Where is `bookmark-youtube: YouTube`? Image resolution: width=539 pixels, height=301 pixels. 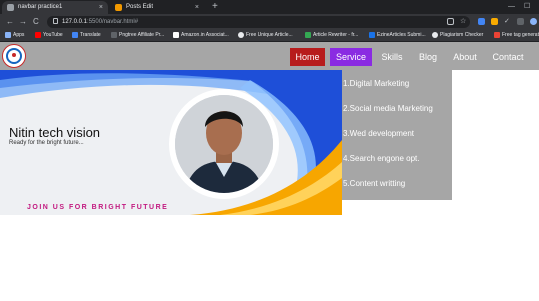 bookmark-youtube: YouTube is located at coordinates (49, 35).